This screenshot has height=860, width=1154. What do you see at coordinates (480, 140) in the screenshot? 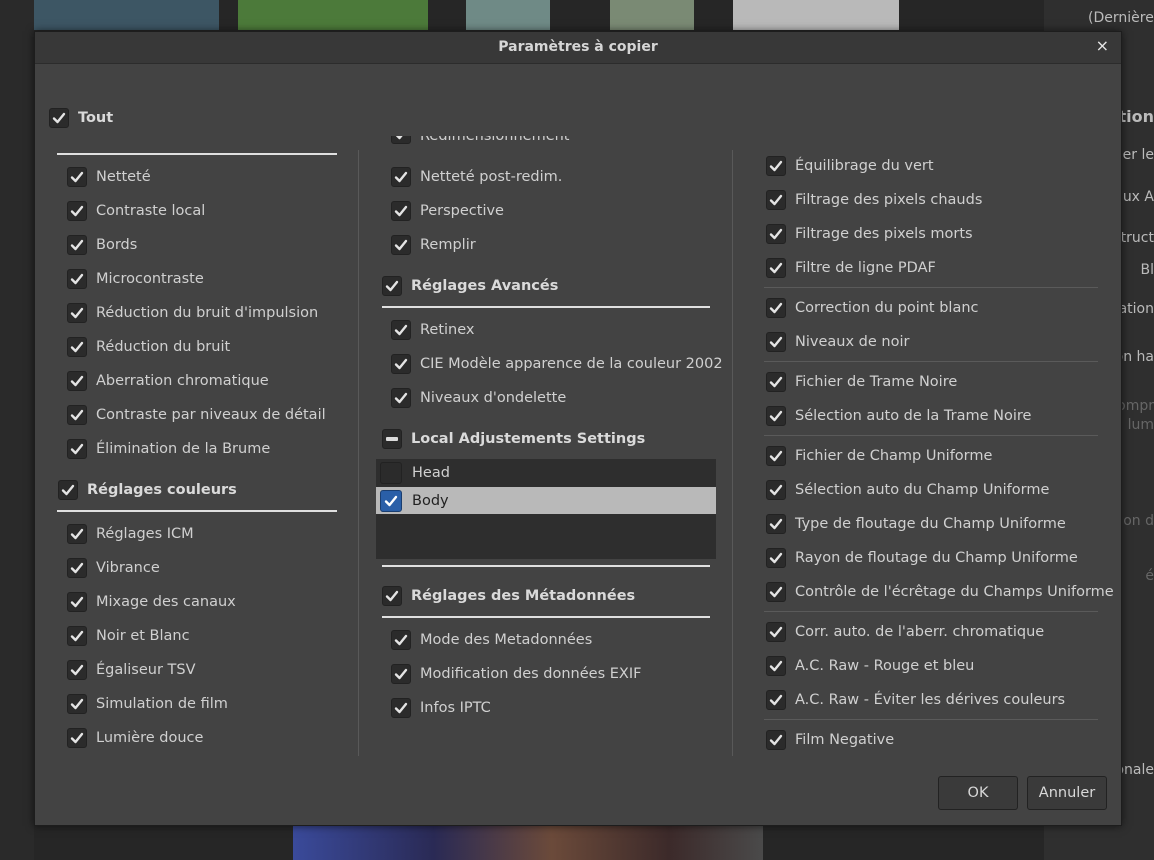
I see `setting-checkbox: Redimensionnement` at bounding box center [480, 140].